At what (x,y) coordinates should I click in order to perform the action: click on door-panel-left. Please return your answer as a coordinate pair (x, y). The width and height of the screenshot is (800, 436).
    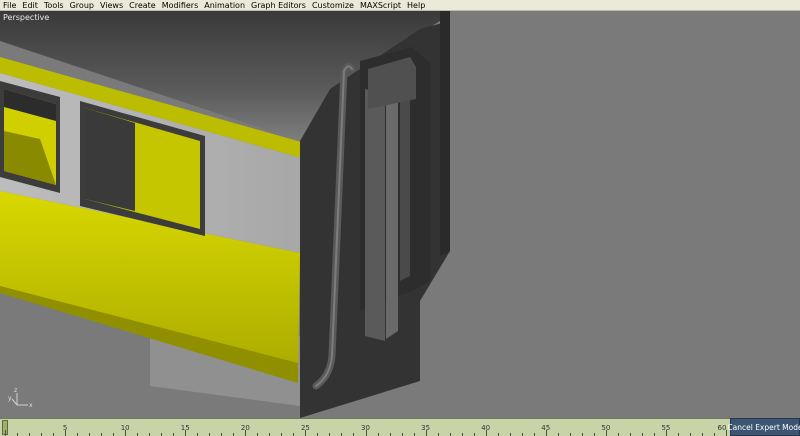
    Looking at the image, I should click on (375, 215).